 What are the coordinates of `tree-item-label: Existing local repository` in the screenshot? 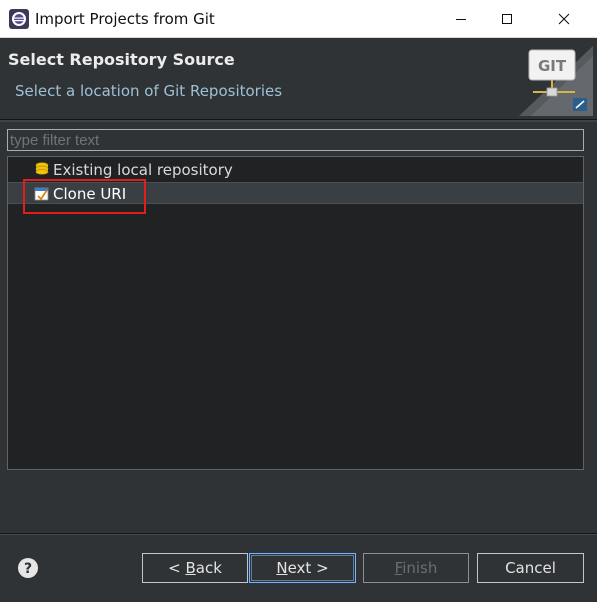 It's located at (143, 170).